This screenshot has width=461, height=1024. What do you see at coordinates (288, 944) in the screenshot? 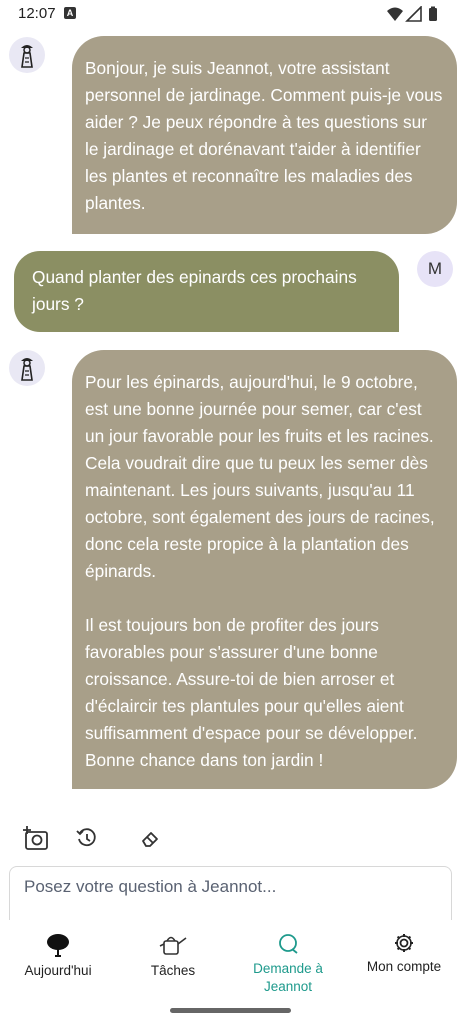
I see `chat-icon` at bounding box center [288, 944].